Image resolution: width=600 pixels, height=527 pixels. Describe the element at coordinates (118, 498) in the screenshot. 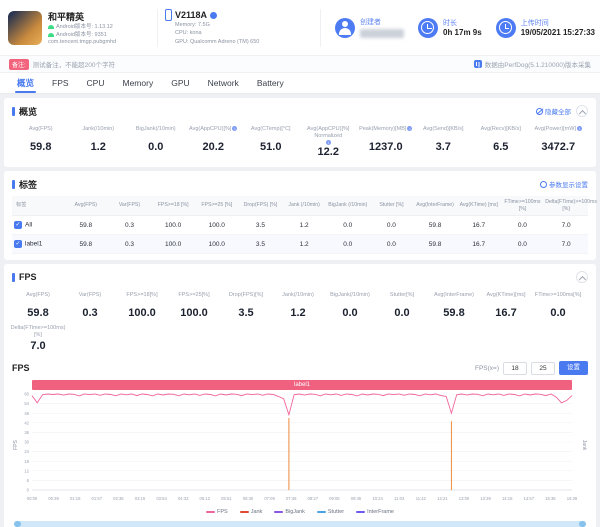

I see `svg-text: 02:36` at that location.